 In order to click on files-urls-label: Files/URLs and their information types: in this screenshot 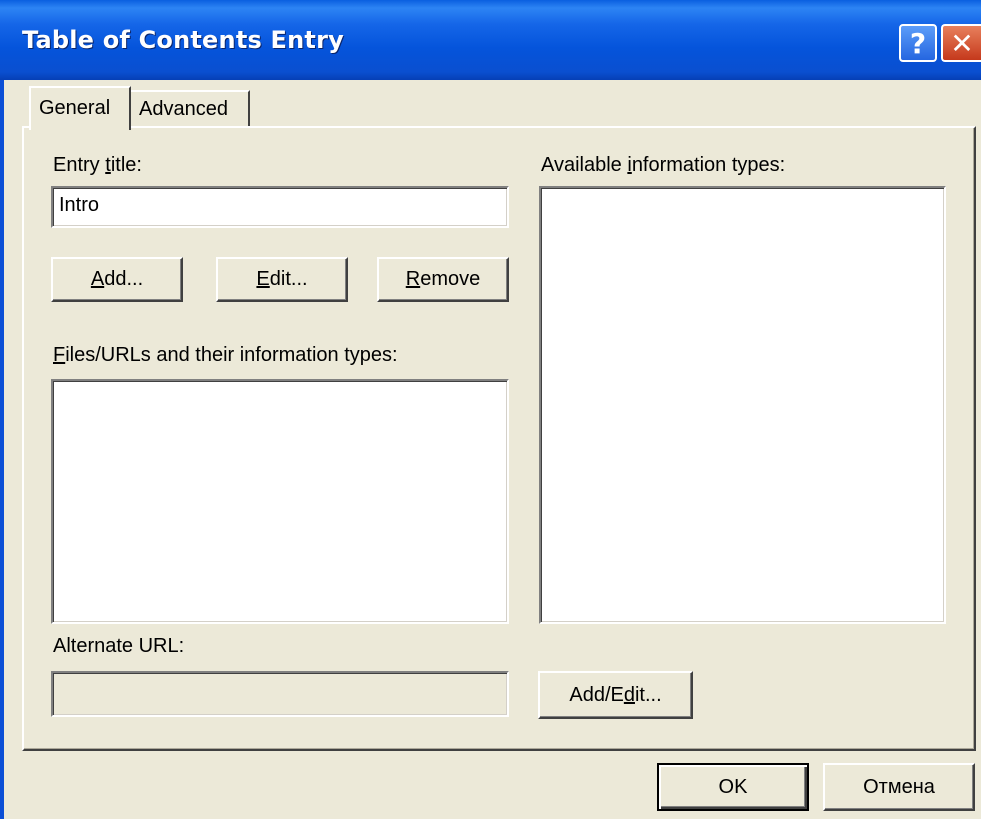, I will do `click(225, 355)`.